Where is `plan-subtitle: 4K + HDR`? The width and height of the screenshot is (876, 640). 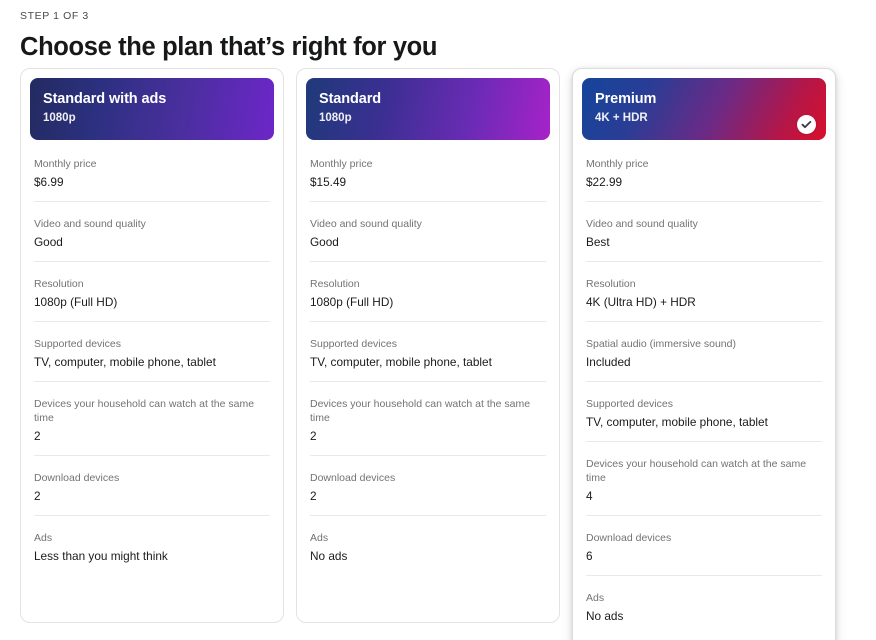
plan-subtitle: 4K + HDR is located at coordinates (621, 118).